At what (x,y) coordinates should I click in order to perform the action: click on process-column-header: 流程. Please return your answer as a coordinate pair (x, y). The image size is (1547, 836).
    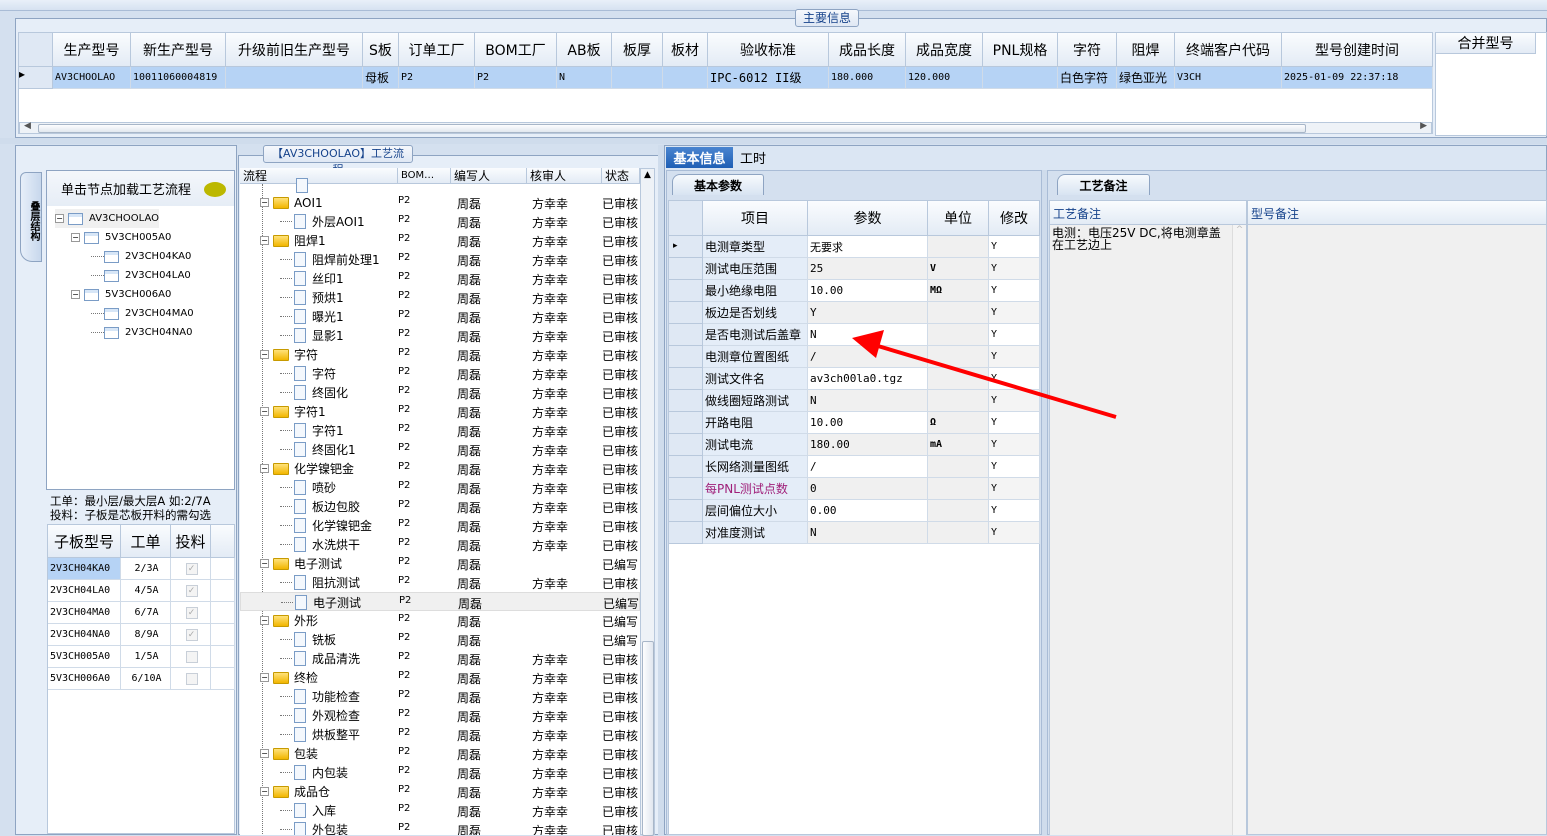
    Looking at the image, I should click on (319, 176).